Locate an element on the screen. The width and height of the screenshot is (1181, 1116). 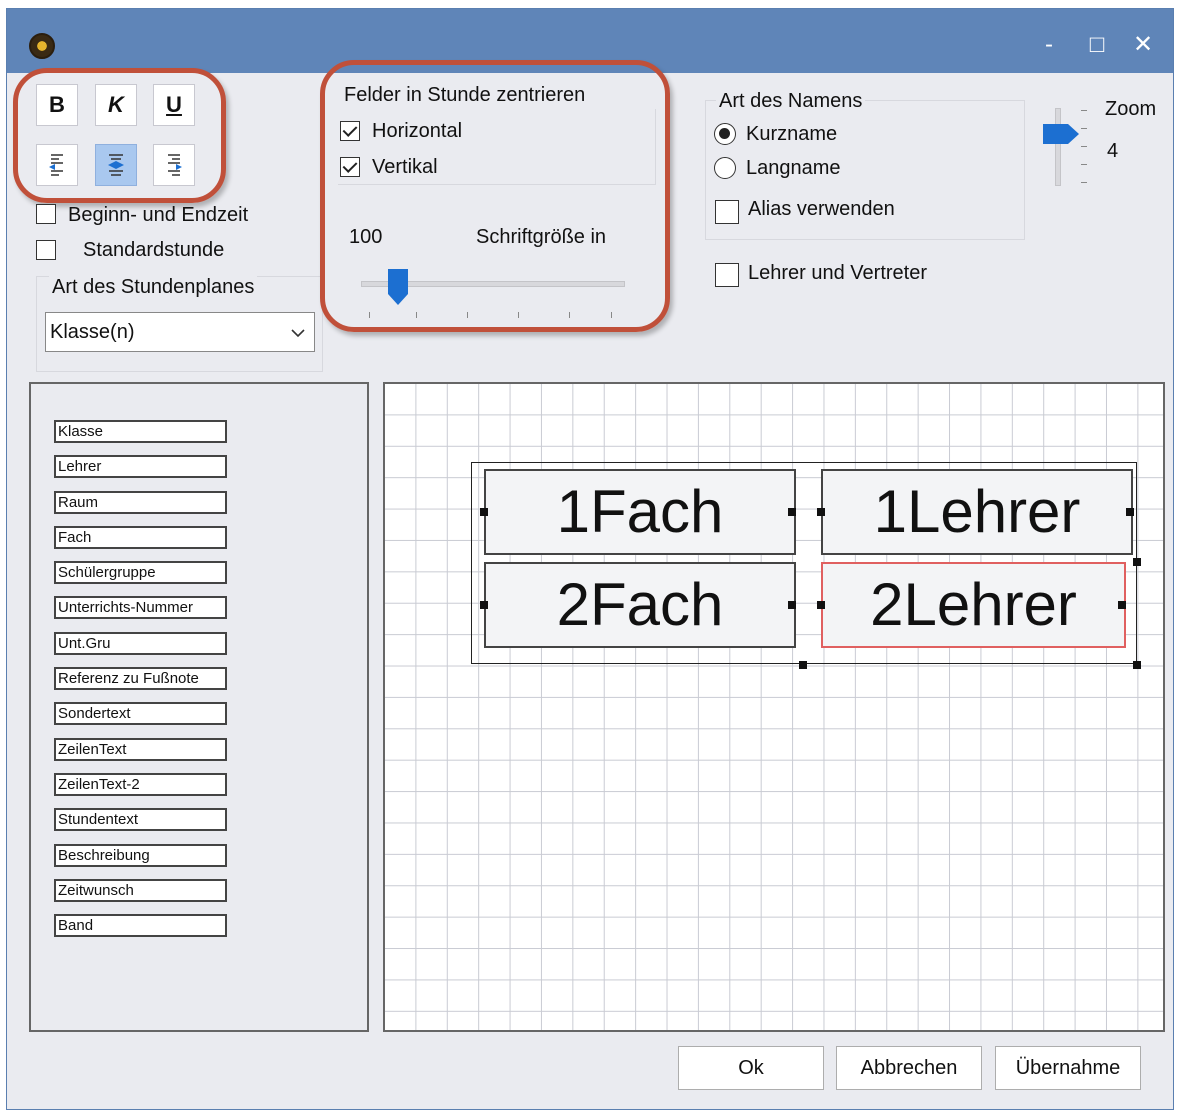
alias-label: Alias verwenden is located at coordinates (821, 209).